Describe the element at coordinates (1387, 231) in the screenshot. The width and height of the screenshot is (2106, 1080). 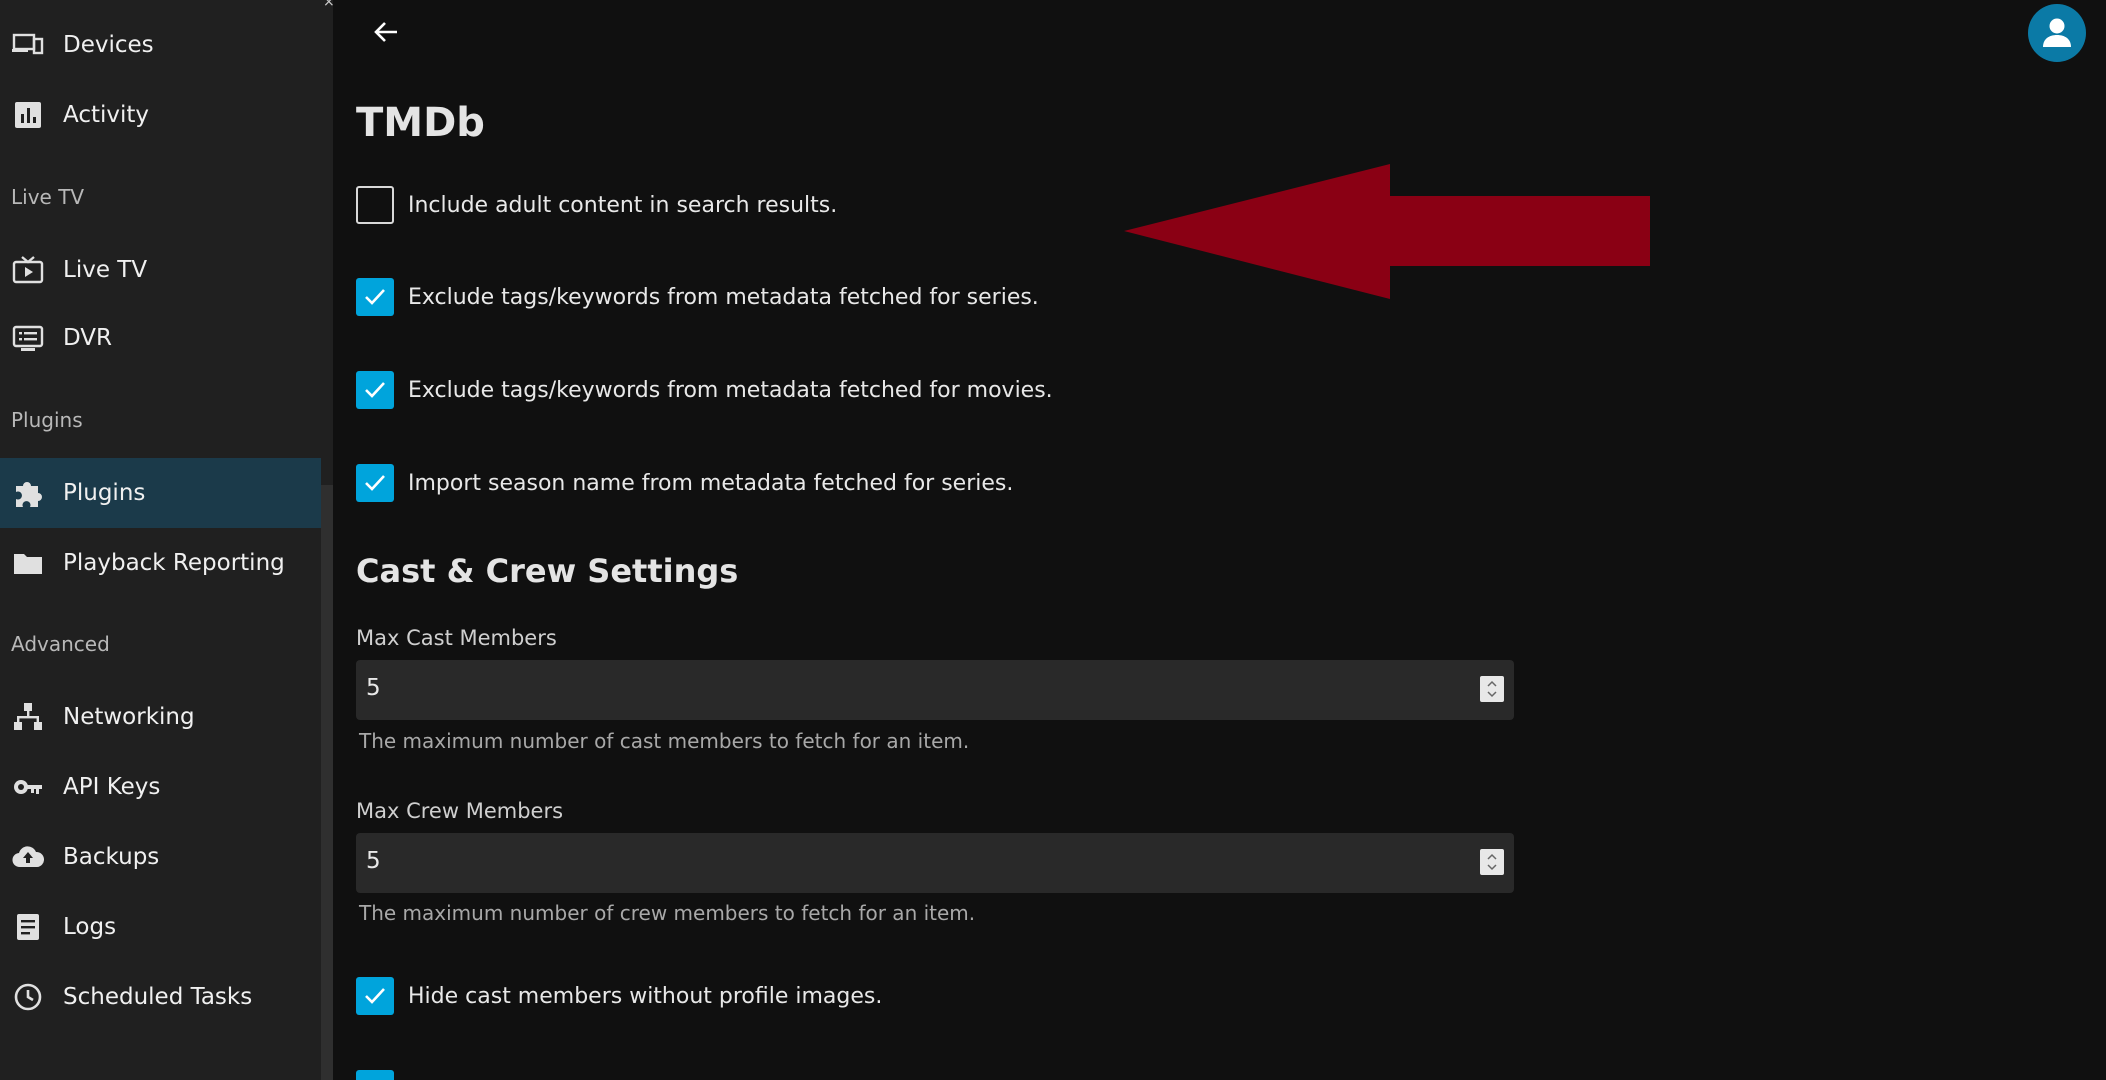
I see `annotation-arrow-icon` at that location.